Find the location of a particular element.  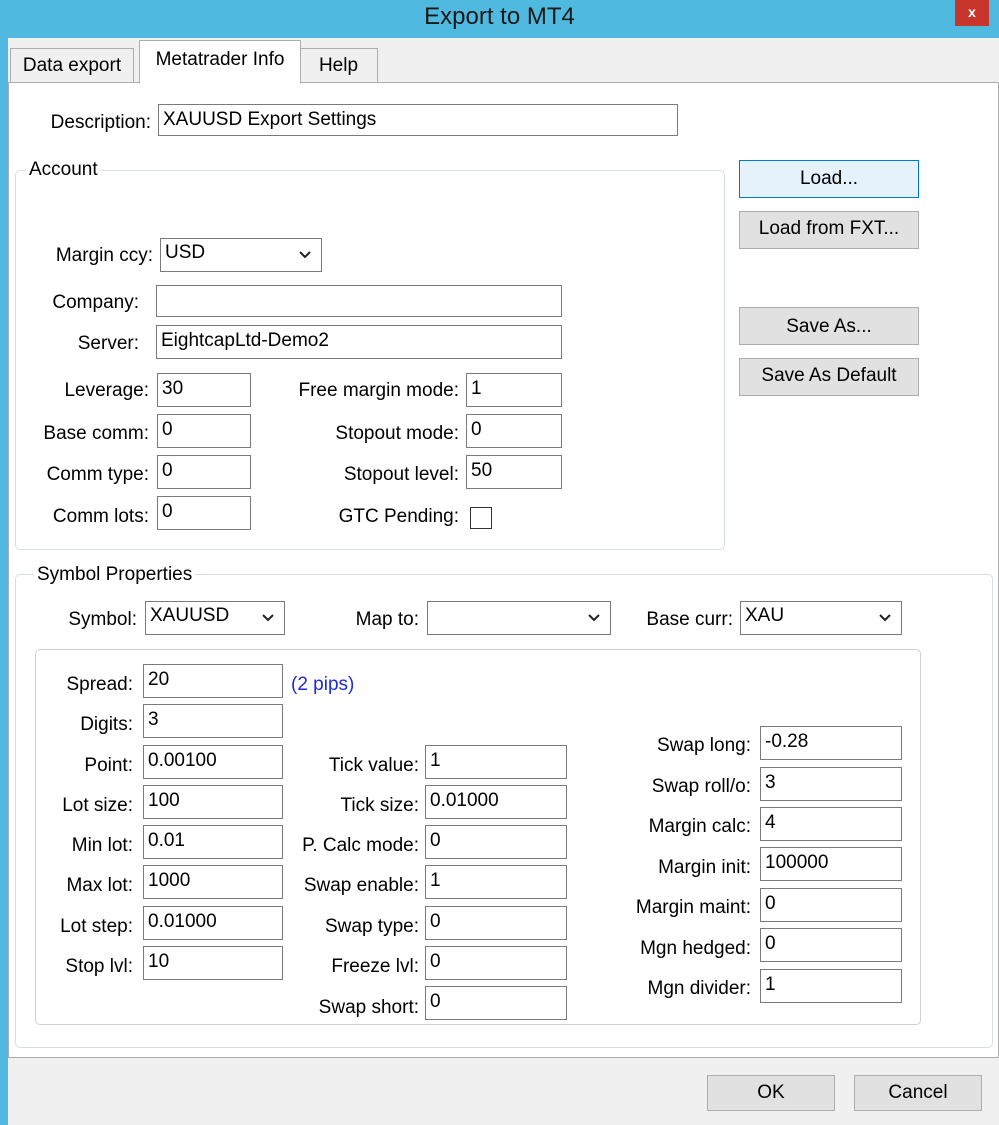

description-label: Description: is located at coordinates (100, 122).